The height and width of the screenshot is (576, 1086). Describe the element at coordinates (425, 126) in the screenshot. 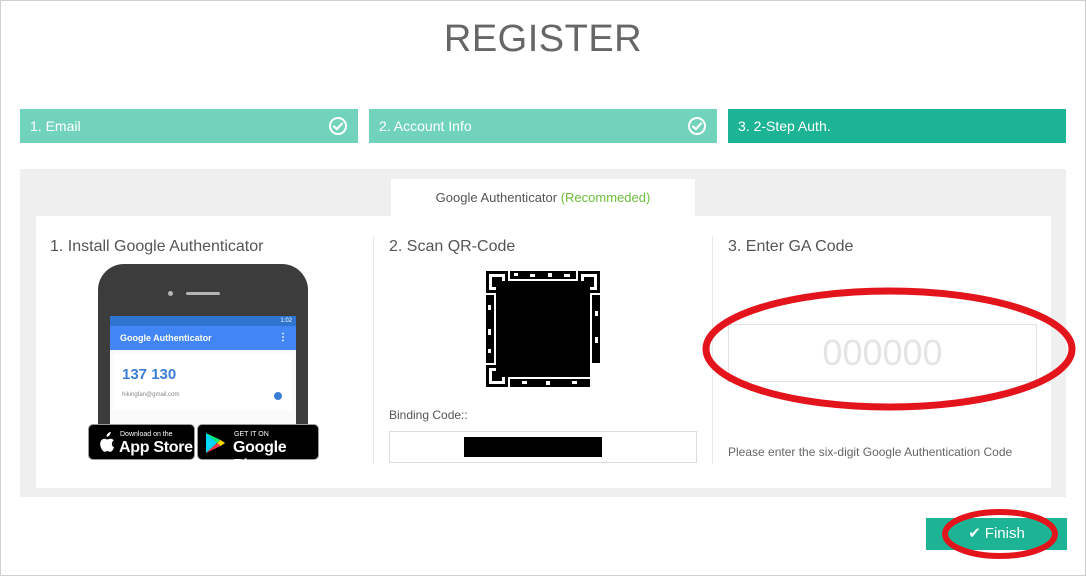

I see `step-label: 2. Account Info` at that location.